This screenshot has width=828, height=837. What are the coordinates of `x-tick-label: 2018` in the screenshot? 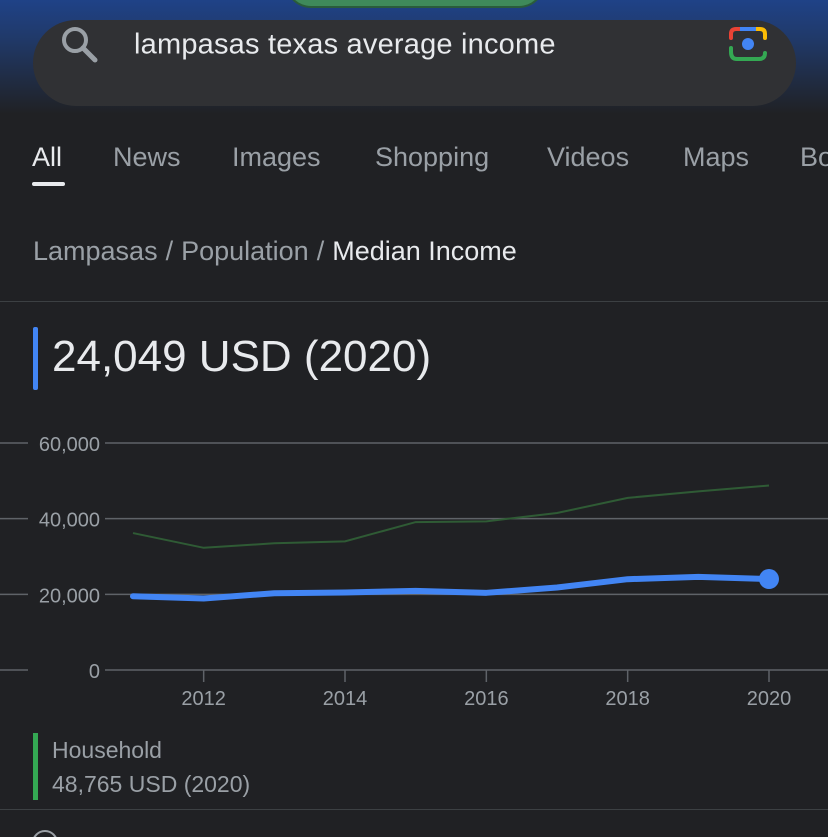 It's located at (627, 699).